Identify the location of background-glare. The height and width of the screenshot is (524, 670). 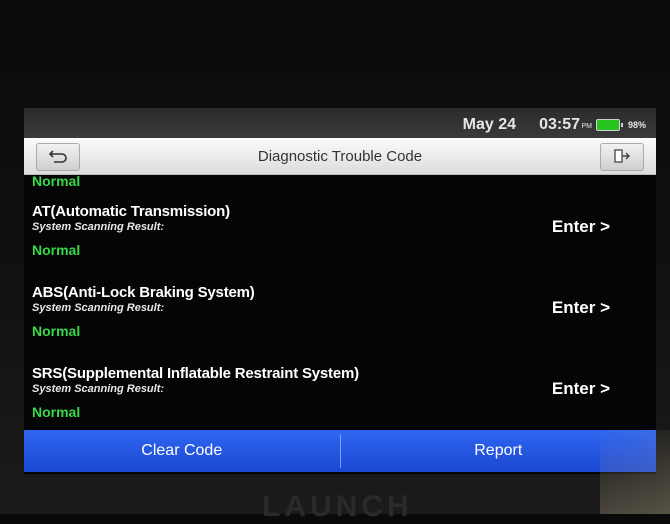
(635, 472).